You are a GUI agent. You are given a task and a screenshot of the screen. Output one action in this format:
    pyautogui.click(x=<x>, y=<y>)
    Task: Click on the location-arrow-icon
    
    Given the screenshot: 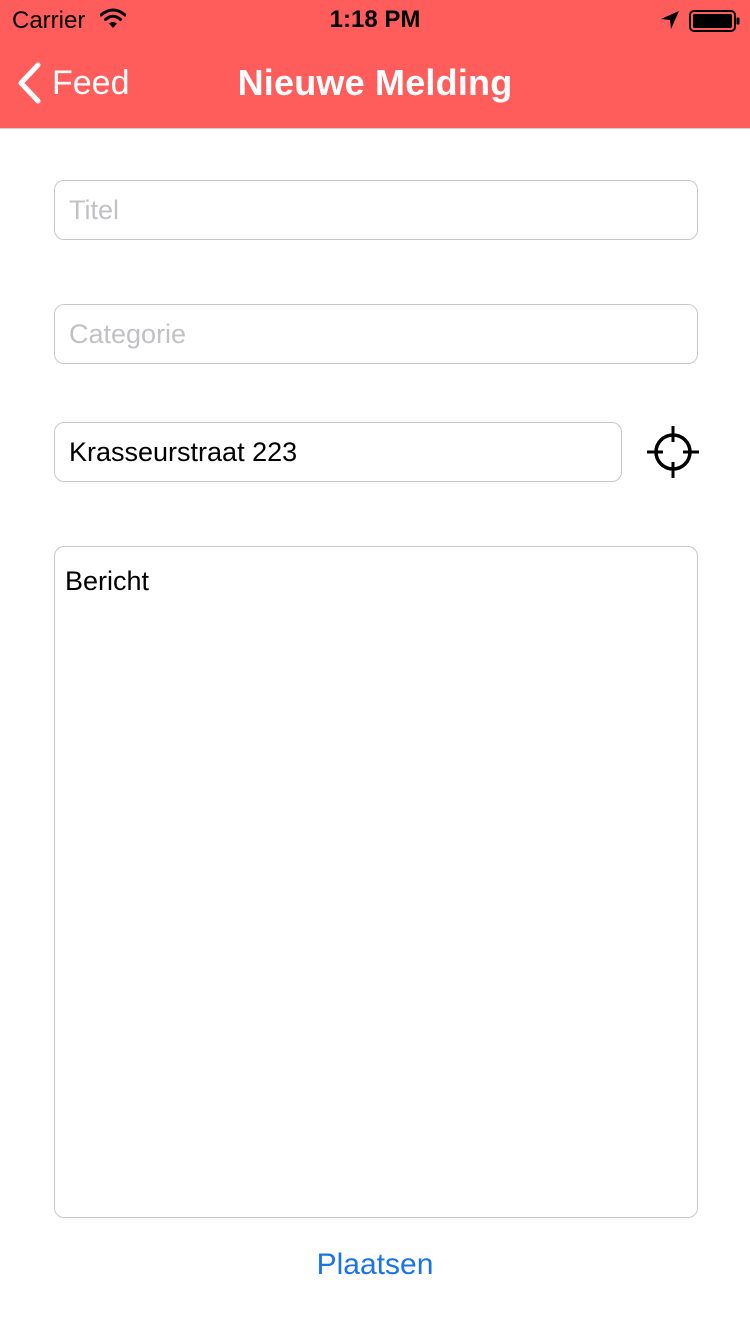 What is the action you would take?
    pyautogui.click(x=670, y=20)
    